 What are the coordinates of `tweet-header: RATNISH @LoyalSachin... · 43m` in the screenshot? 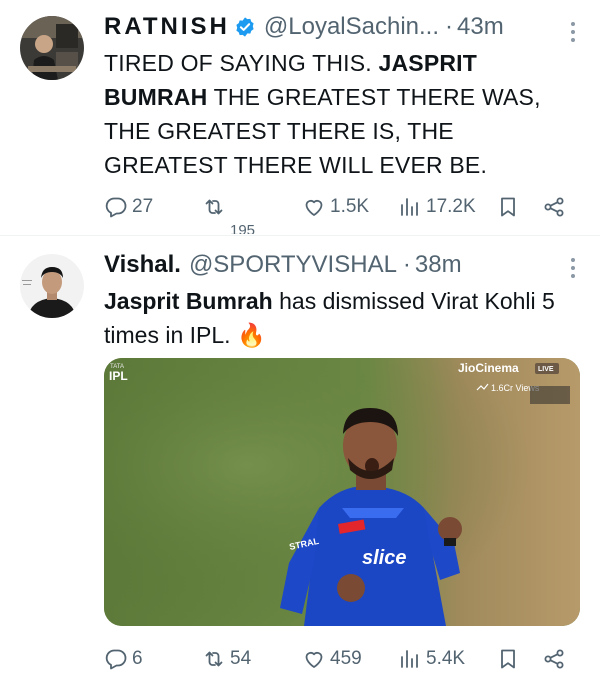 It's located at (342, 27).